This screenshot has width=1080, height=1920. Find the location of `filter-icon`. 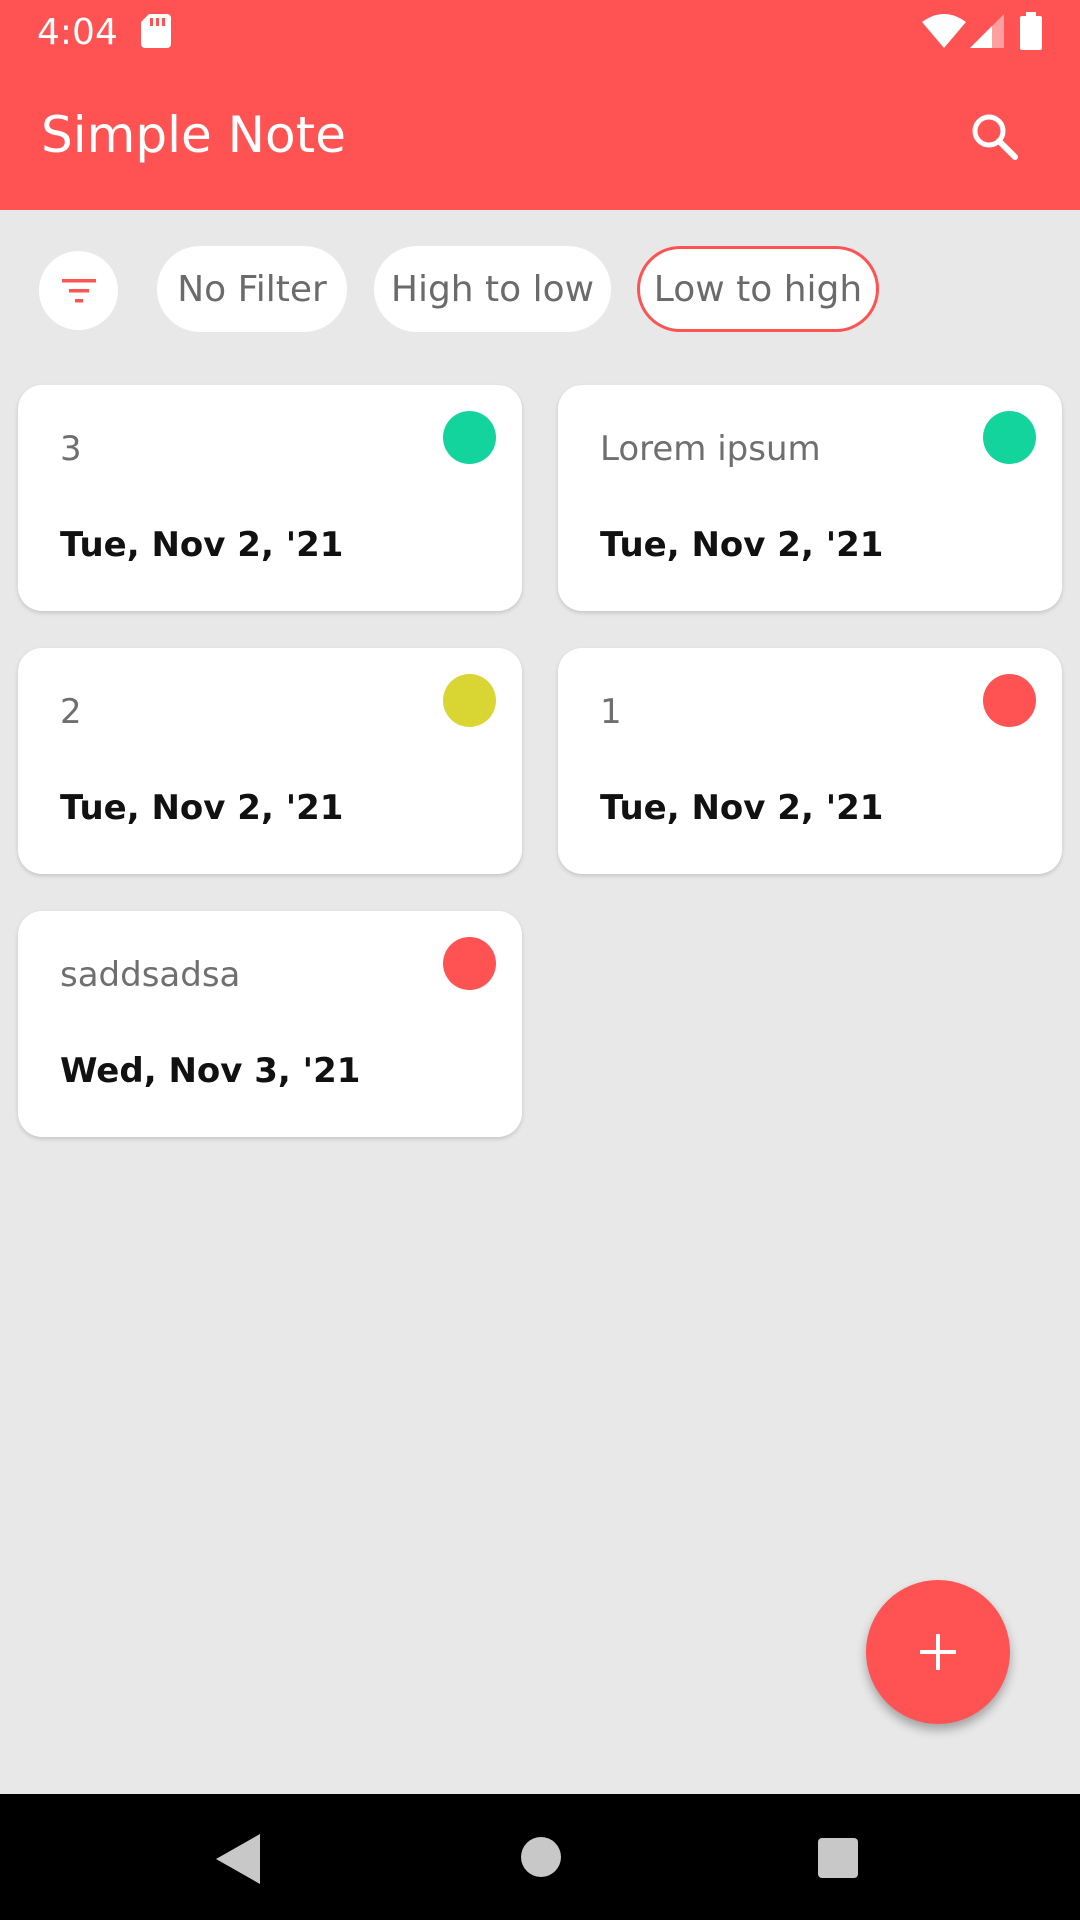

filter-icon is located at coordinates (78, 290).